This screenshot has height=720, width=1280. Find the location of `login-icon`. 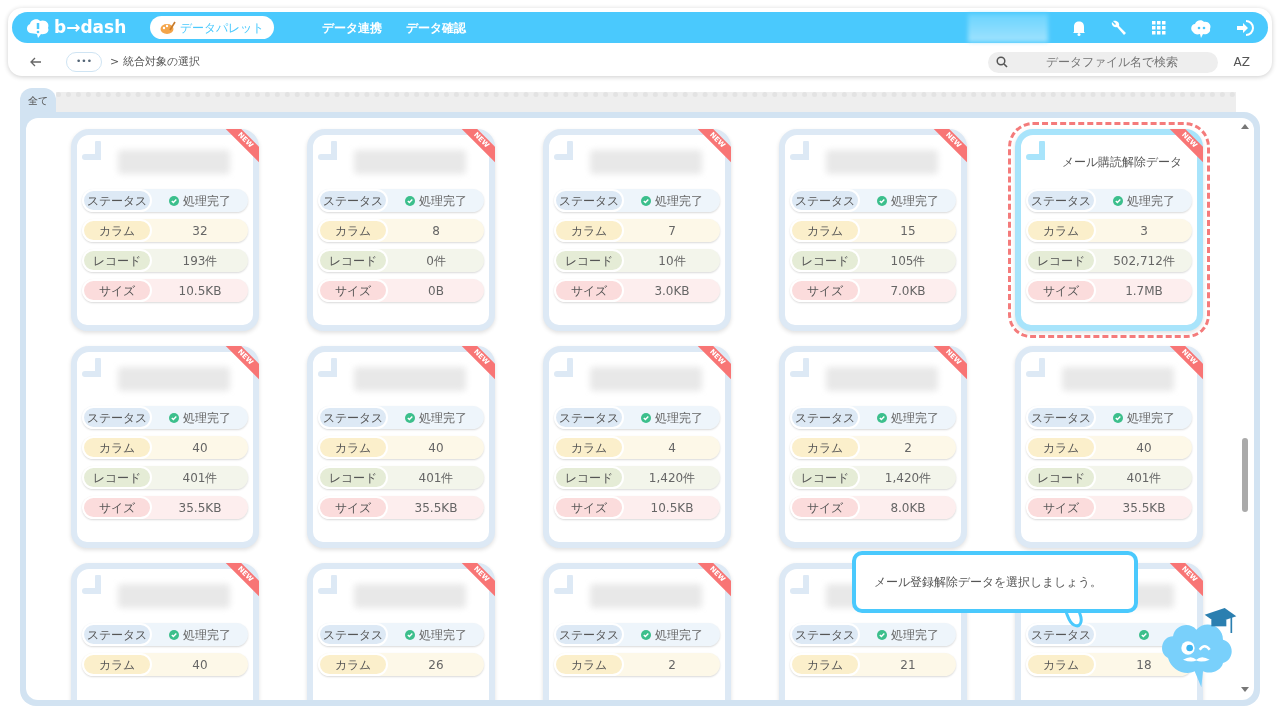

login-icon is located at coordinates (1246, 27).